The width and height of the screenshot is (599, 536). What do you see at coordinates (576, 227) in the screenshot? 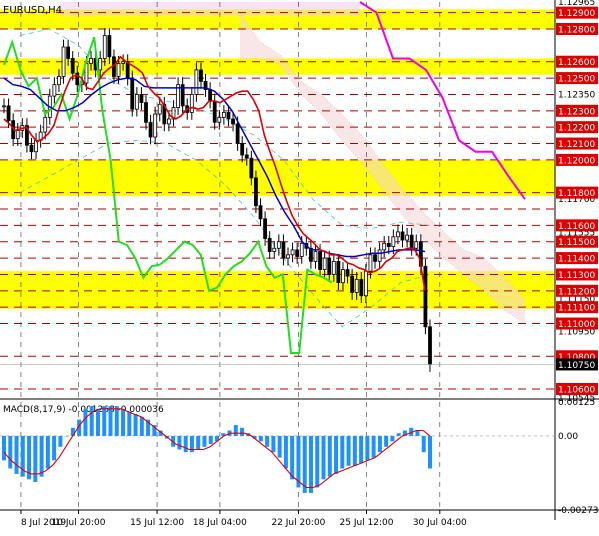
I see `price-level-label: 1.11600` at bounding box center [576, 227].